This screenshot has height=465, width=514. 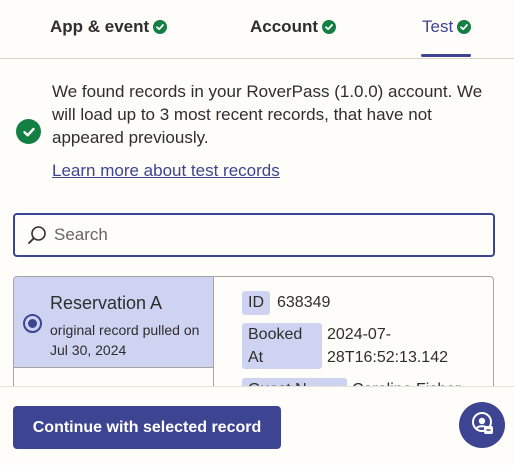 I want to click on success-check-icon, so click(x=28, y=131).